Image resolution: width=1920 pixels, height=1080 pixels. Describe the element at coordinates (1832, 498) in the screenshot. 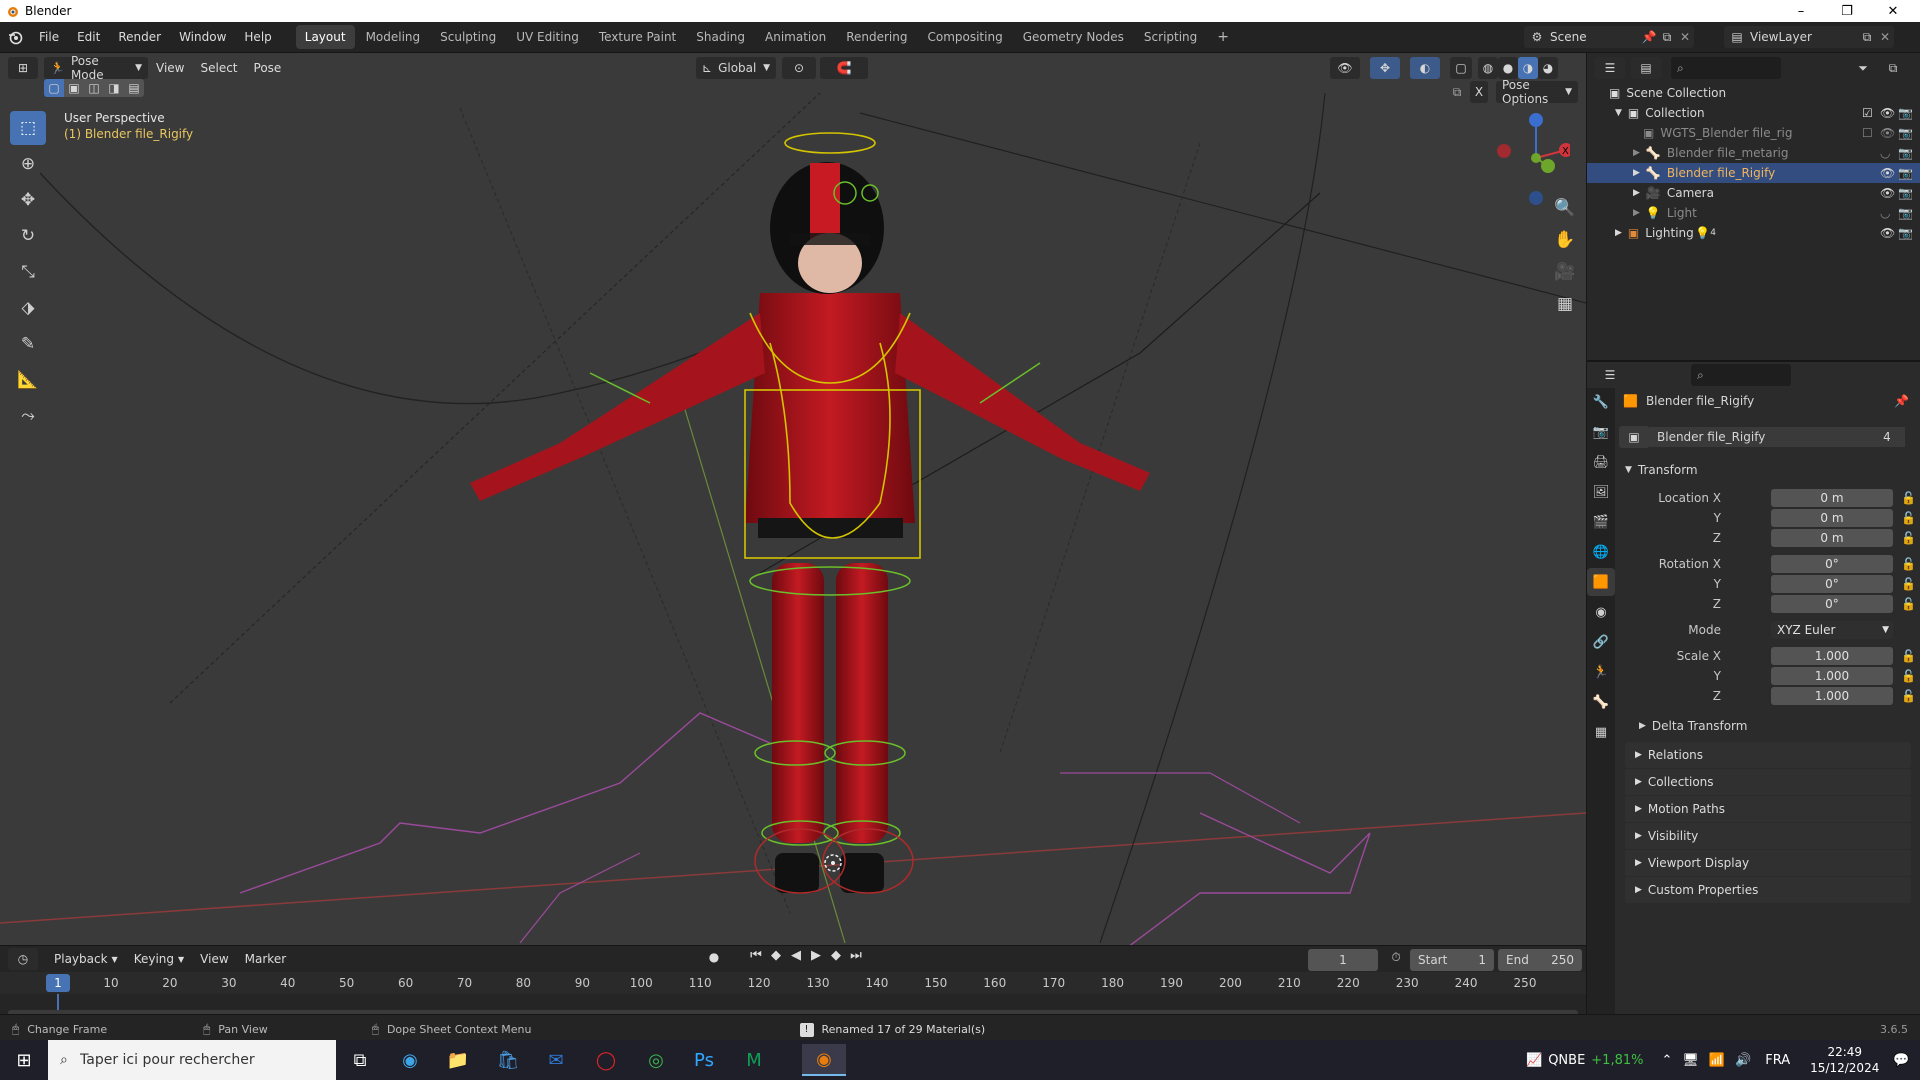

I see `location-x-field: 0 m` at that location.